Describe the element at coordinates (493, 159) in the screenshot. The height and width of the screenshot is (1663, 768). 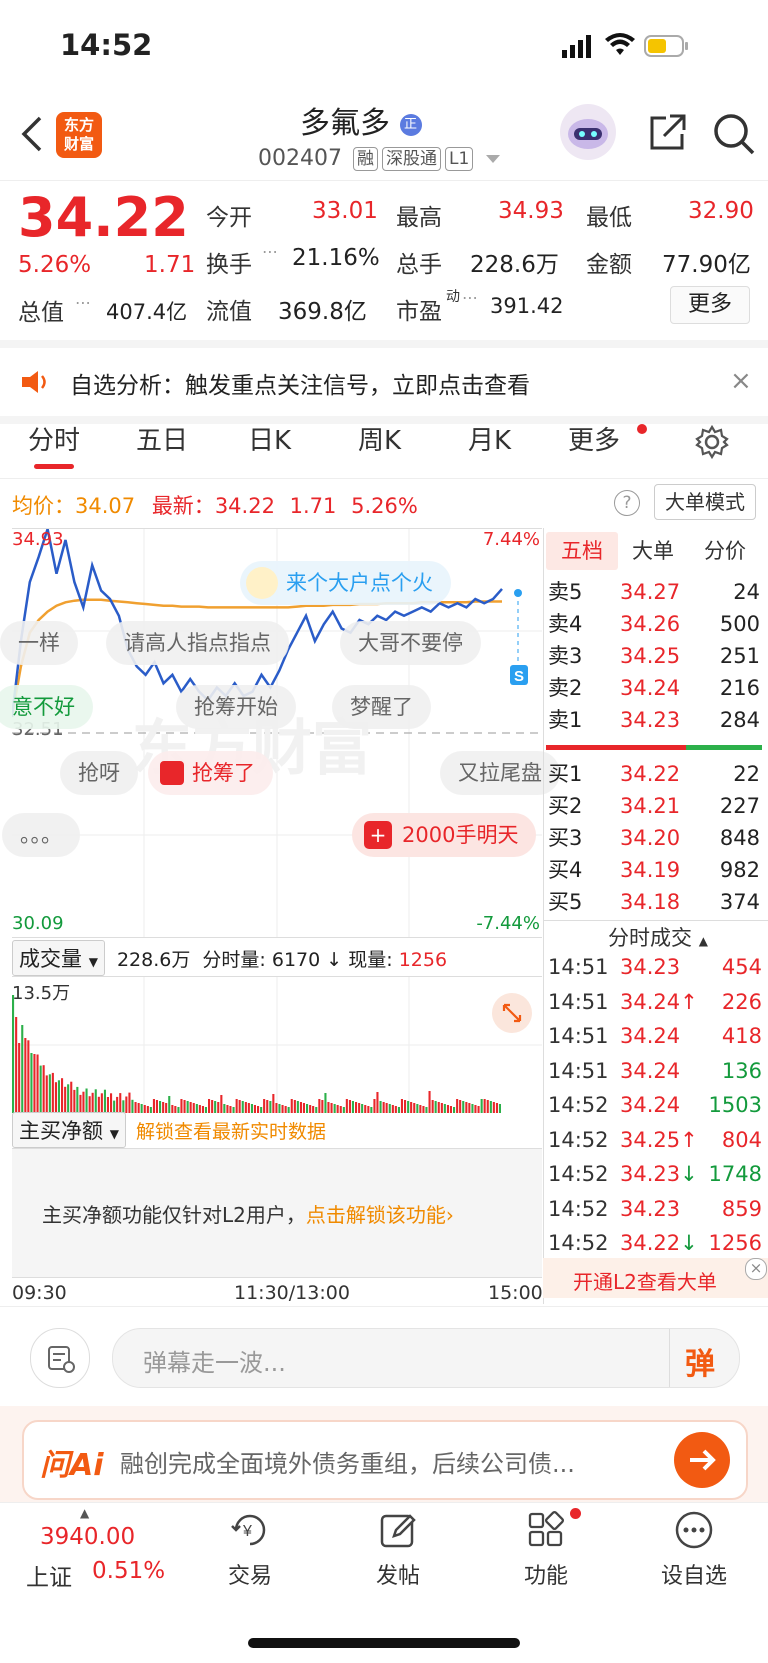
I see `caret-down-icon` at that location.